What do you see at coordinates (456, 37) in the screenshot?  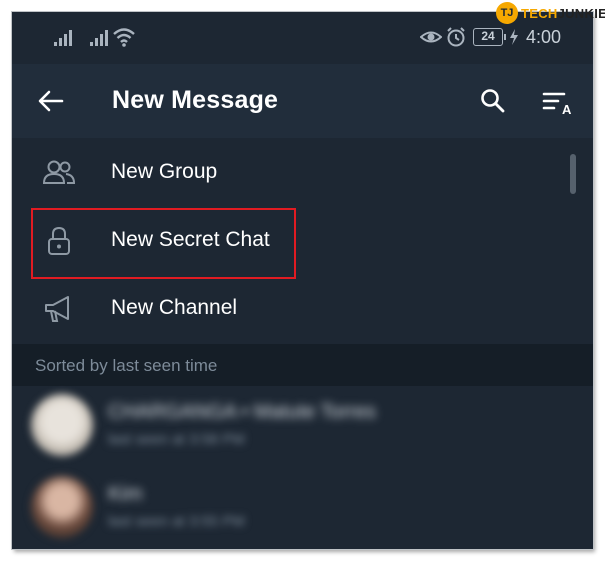 I see `alarm-icon` at bounding box center [456, 37].